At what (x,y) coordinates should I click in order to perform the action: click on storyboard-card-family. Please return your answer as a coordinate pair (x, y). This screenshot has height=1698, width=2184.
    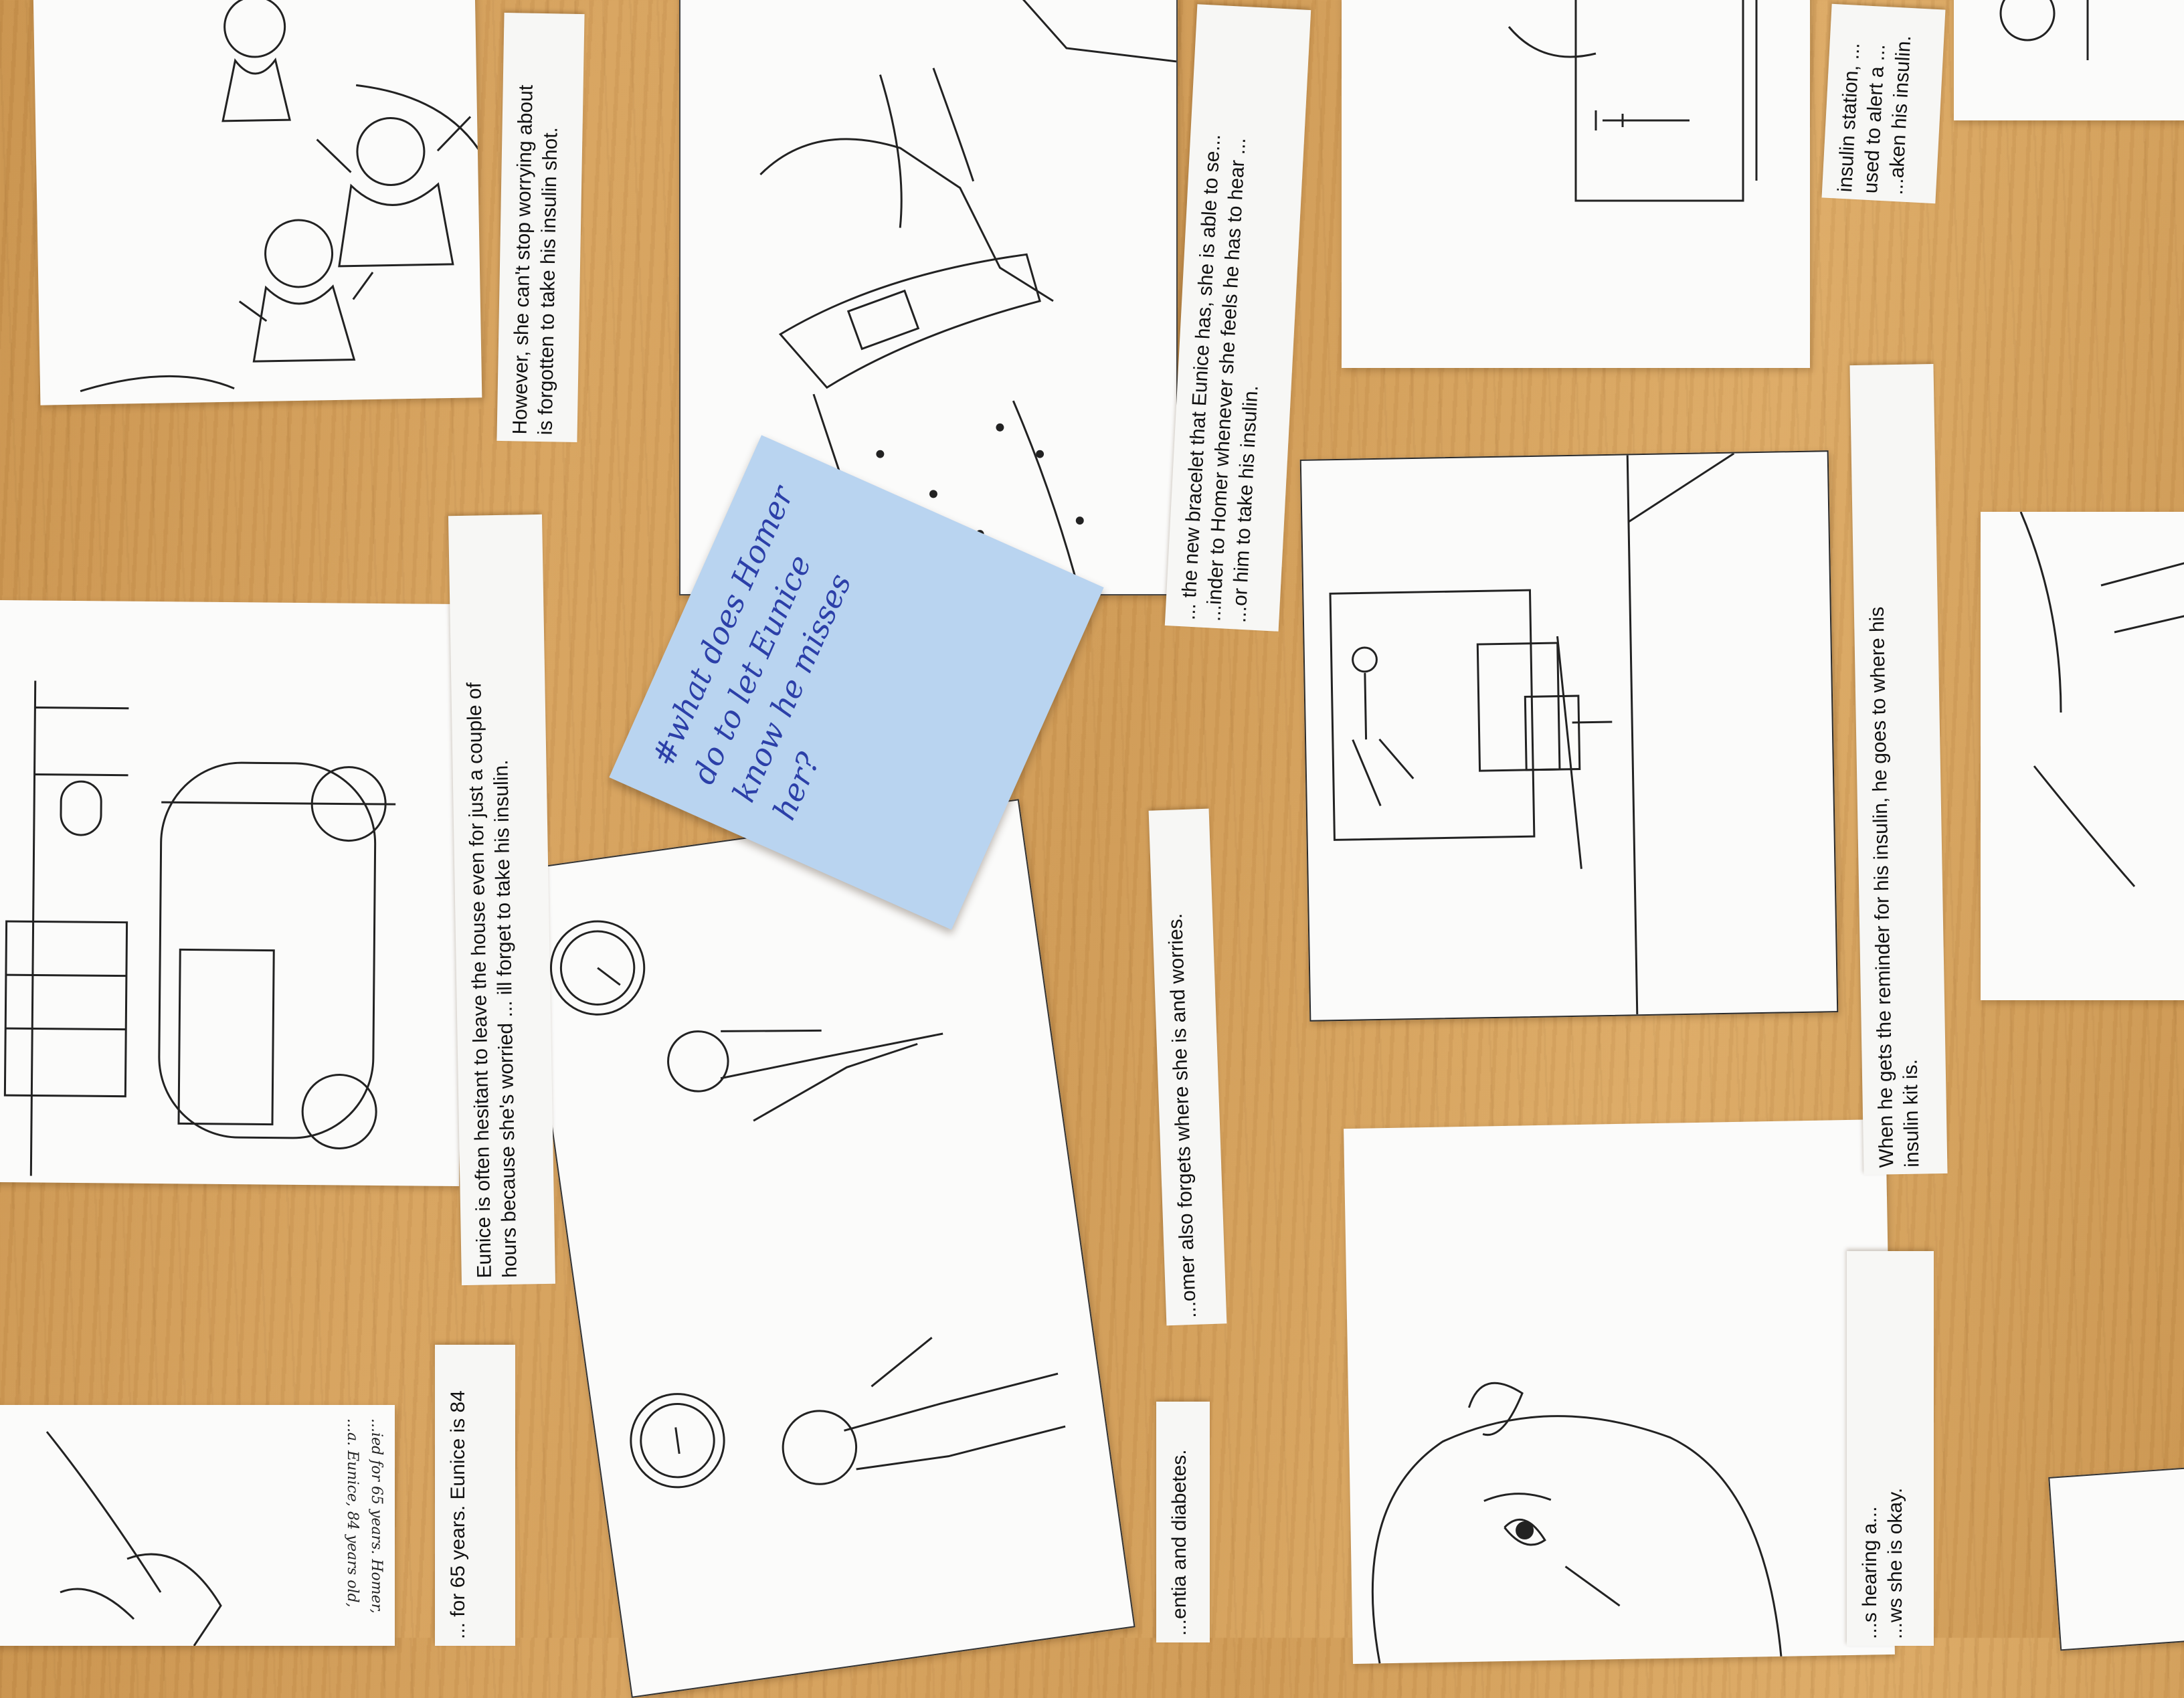
    Looking at the image, I should click on (257, 202).